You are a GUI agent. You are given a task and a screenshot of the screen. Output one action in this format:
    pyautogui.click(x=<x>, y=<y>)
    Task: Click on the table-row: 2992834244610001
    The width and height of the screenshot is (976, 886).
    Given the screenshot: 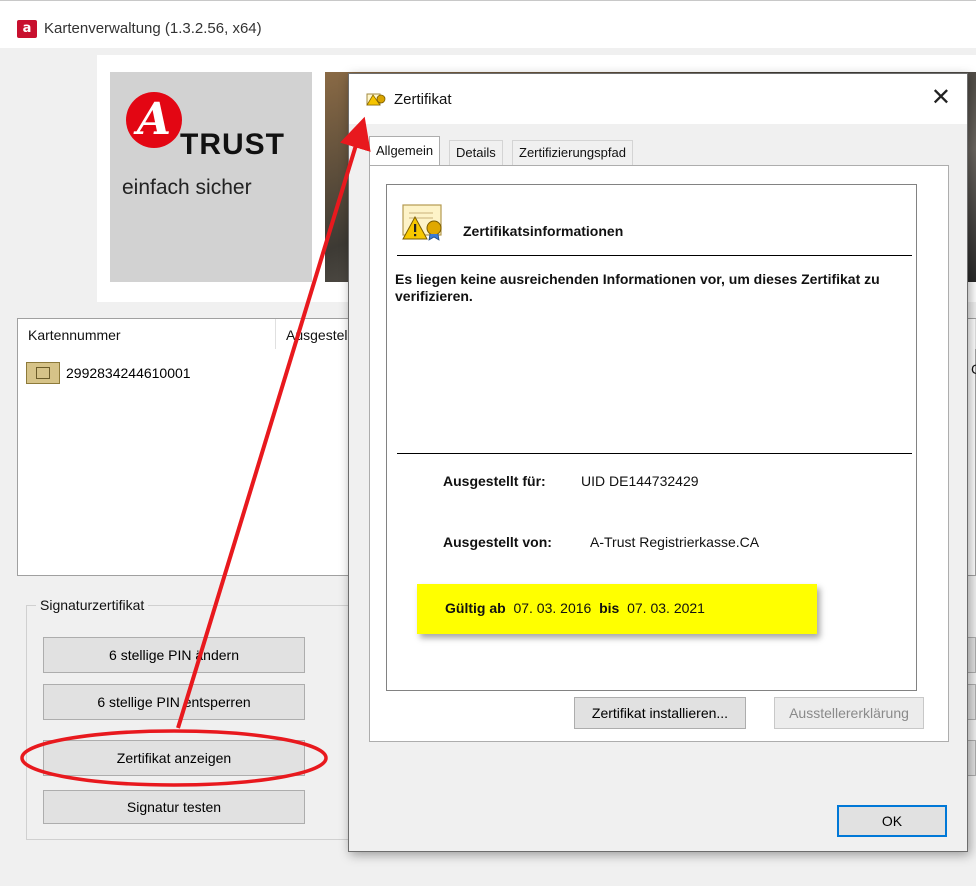 What is the action you would take?
    pyautogui.click(x=108, y=373)
    